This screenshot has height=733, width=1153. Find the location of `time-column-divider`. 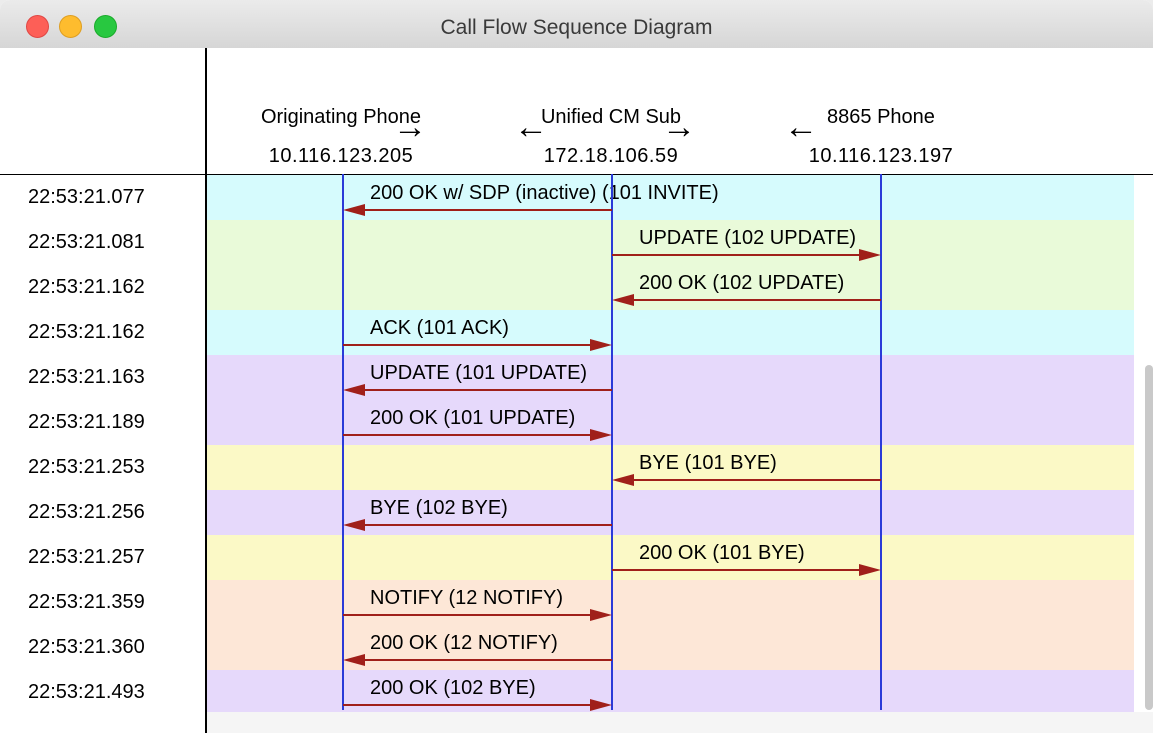

time-column-divider is located at coordinates (206, 390).